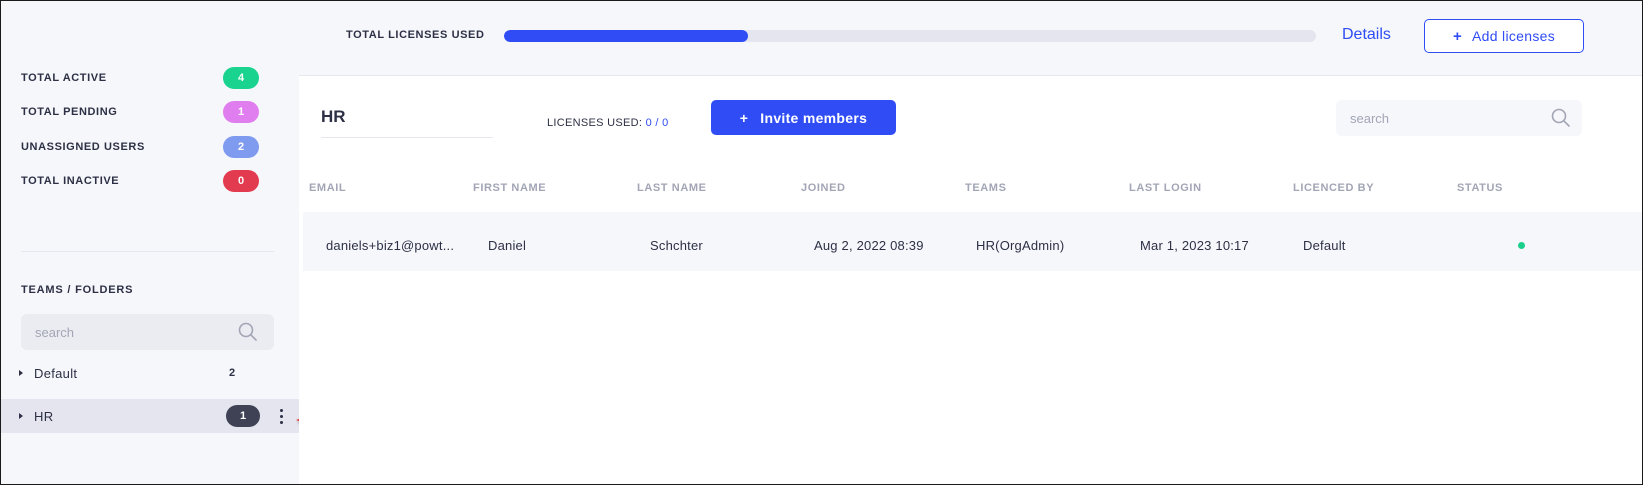 Image resolution: width=1643 pixels, height=485 pixels. What do you see at coordinates (243, 416) in the screenshot?
I see `team-count-badge: 1` at bounding box center [243, 416].